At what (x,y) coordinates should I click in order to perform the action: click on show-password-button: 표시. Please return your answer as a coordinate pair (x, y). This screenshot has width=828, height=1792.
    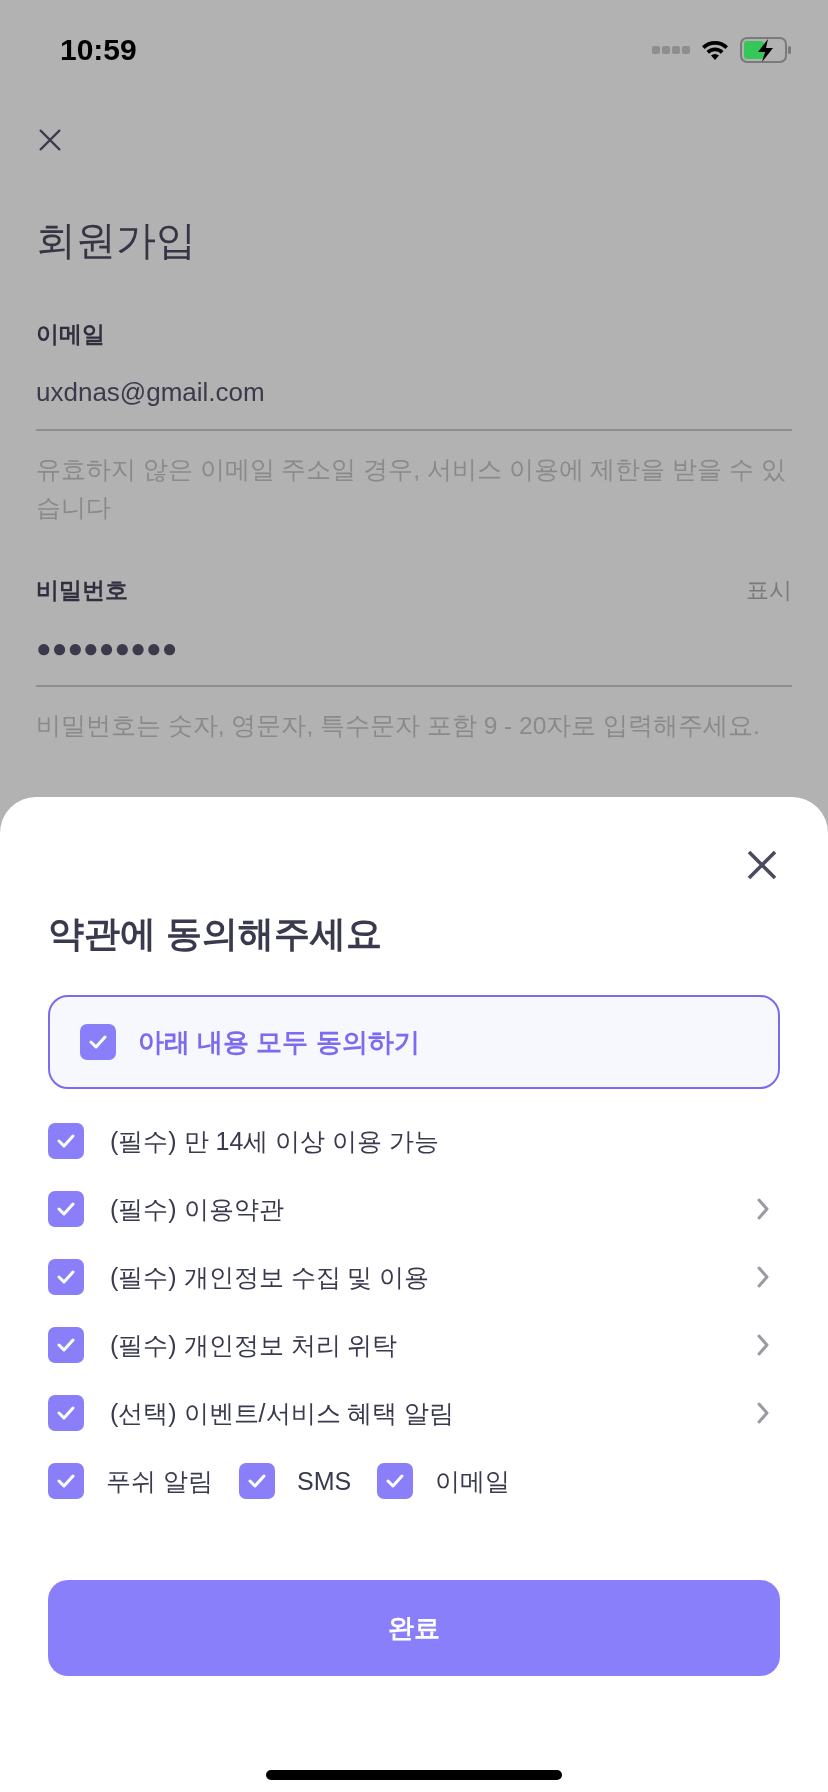
    Looking at the image, I should click on (769, 590).